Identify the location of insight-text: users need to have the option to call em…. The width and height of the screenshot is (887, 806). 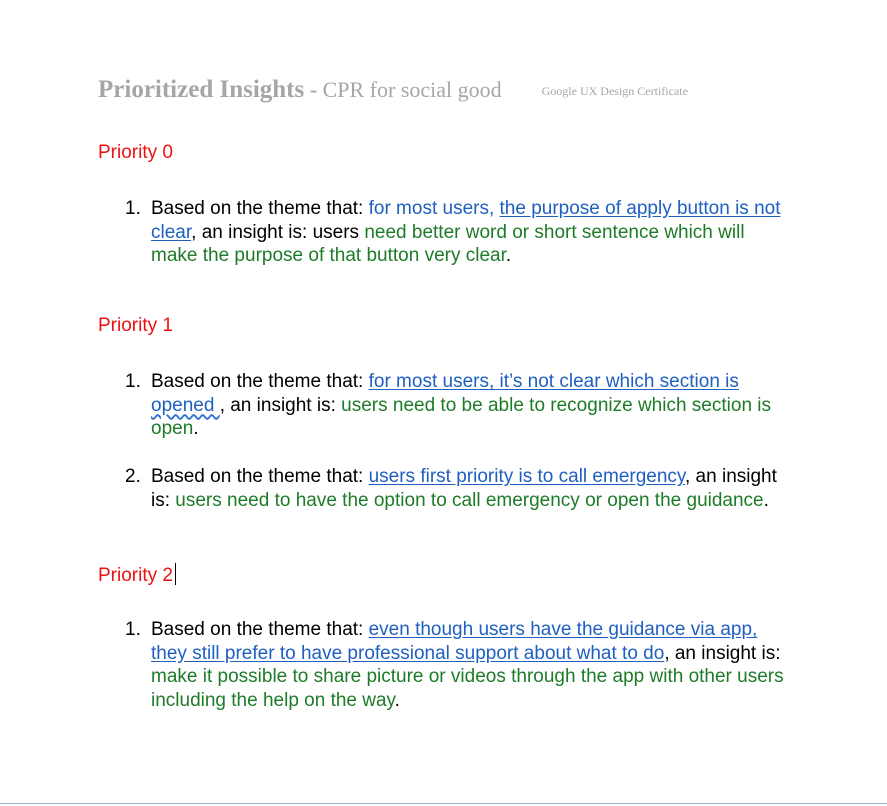
(469, 500).